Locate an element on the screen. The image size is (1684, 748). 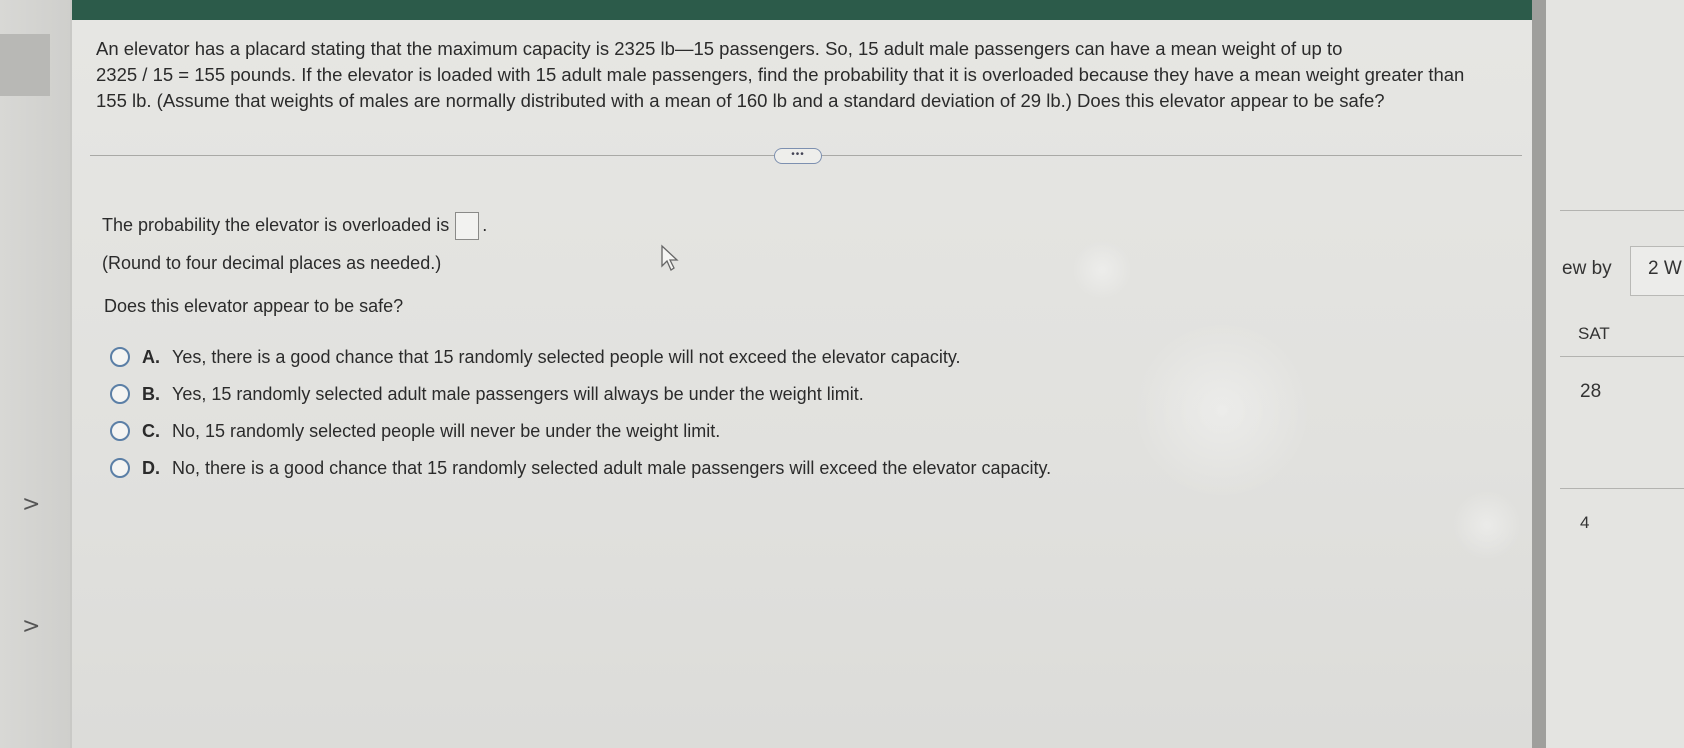
option-letter: A. is located at coordinates (151, 356).